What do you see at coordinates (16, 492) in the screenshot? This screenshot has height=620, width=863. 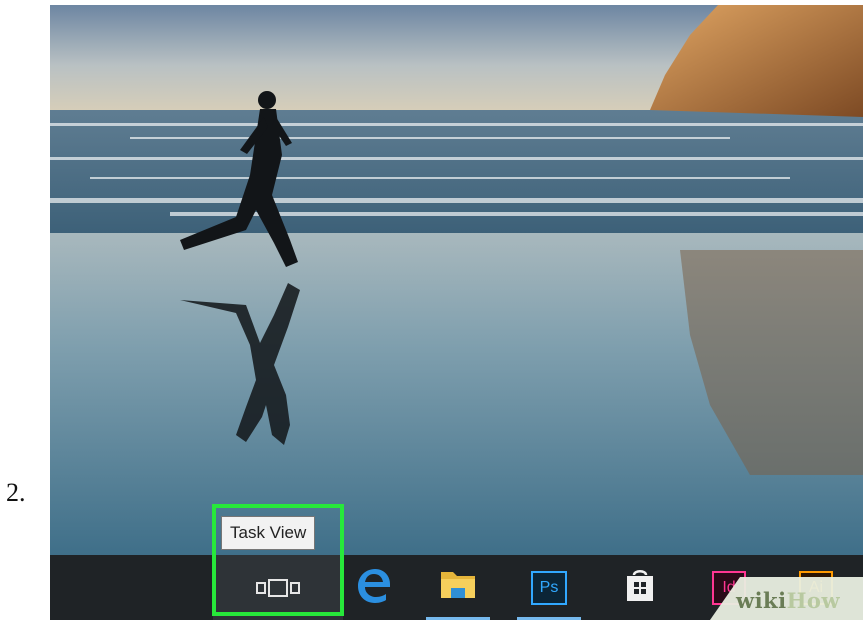 I see `step-number: 2.` at bounding box center [16, 492].